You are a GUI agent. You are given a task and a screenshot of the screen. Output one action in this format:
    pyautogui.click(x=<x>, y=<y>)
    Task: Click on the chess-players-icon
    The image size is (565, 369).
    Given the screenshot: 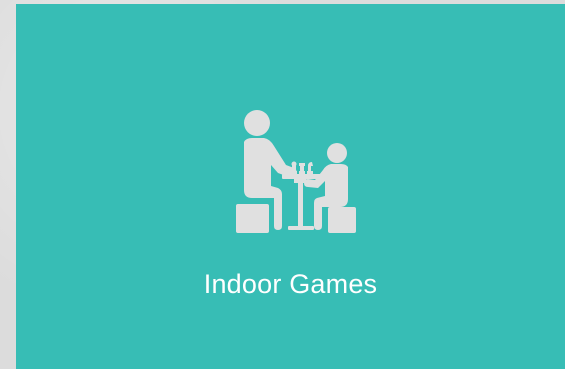 What is the action you would take?
    pyautogui.click(x=296, y=171)
    